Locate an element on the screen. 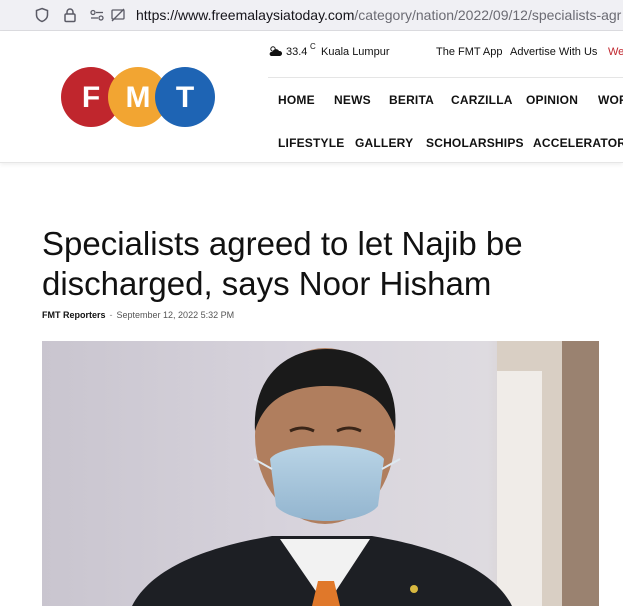 The width and height of the screenshot is (623, 606). weather-temperature: 33.4 is located at coordinates (297, 52).